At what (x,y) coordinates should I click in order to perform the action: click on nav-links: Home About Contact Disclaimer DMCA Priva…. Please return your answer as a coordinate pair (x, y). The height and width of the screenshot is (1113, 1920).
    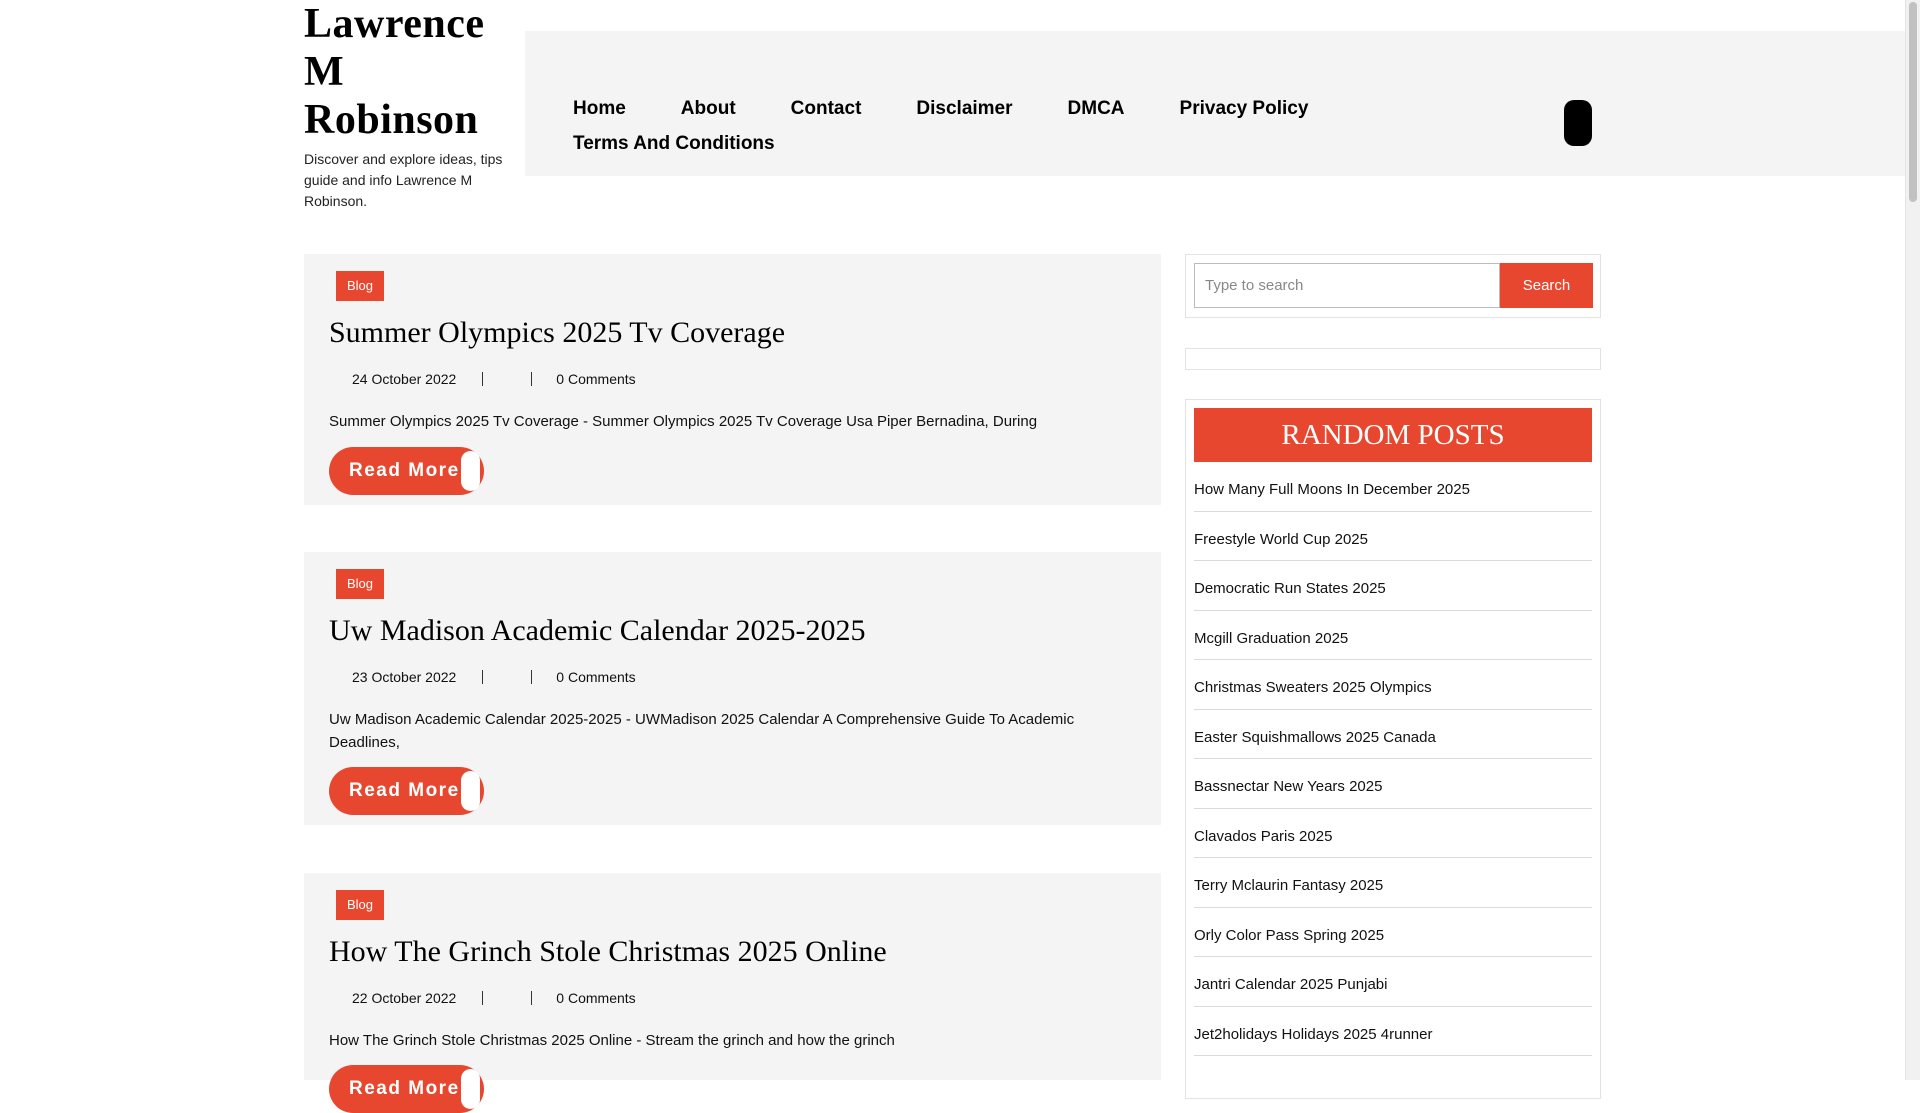
    Looking at the image, I should click on (973, 126).